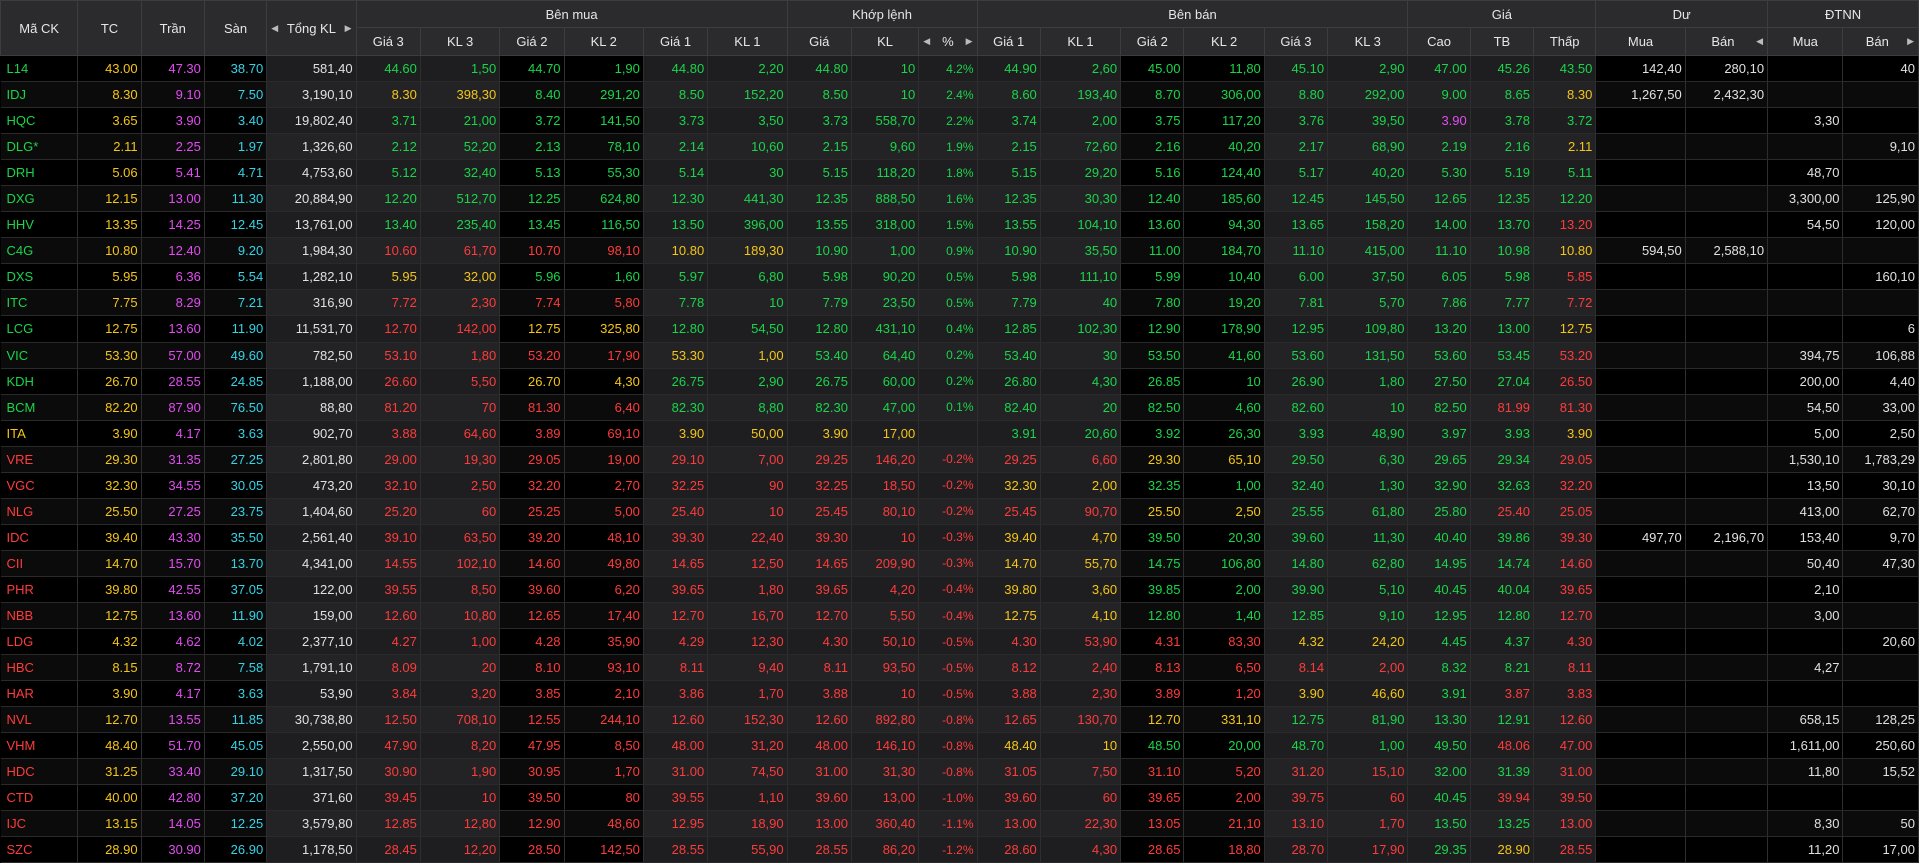 The width and height of the screenshot is (1919, 863). What do you see at coordinates (1565, 41) in the screenshot?
I see `header-low: Thấp` at bounding box center [1565, 41].